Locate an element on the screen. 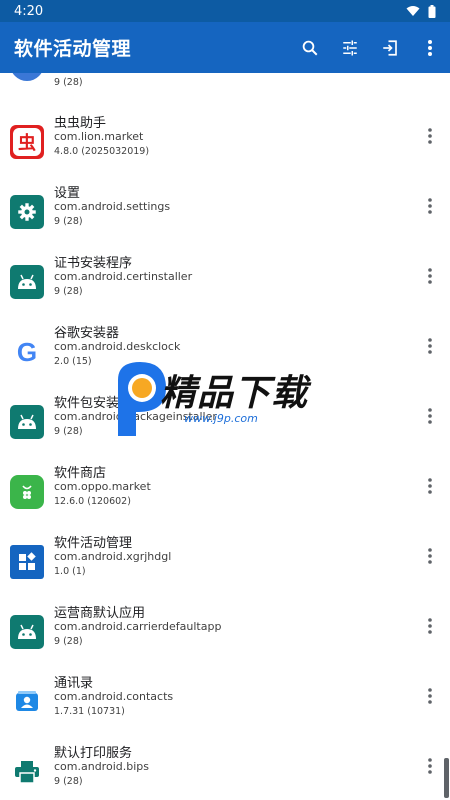 Image resolution: width=450 pixels, height=800 pixels. contacts-icon is located at coordinates (27, 702).